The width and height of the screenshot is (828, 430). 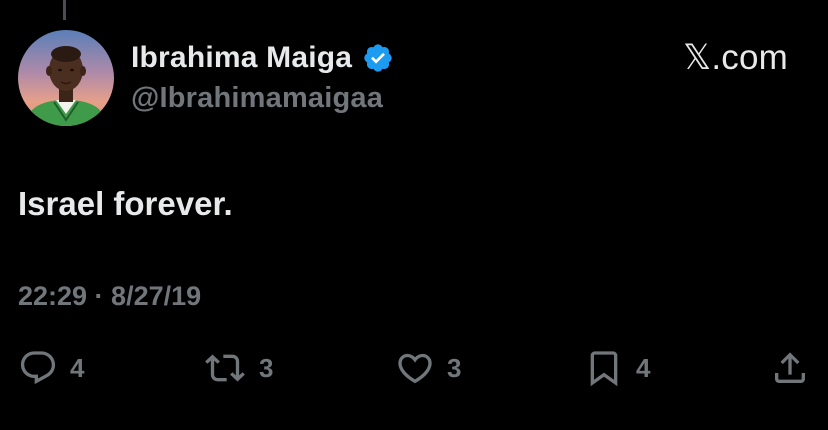 I want to click on bookmark-icon, so click(x=604, y=368).